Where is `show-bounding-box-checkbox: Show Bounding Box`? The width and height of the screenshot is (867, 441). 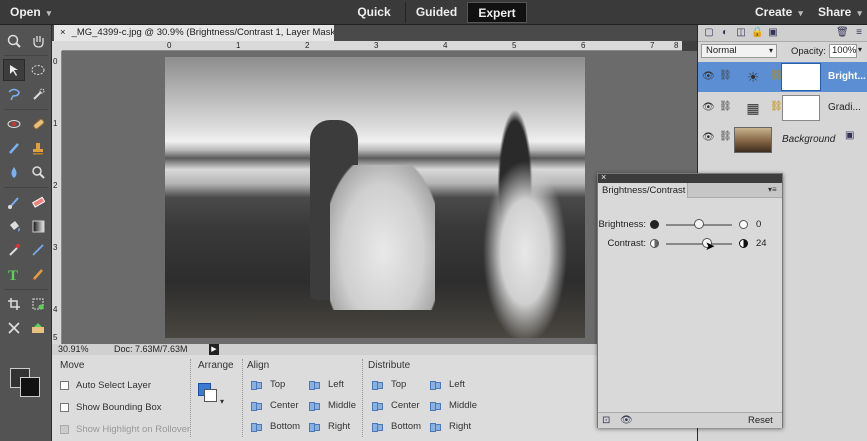
show-bounding-box-checkbox: Show Bounding Box is located at coordinates (111, 407).